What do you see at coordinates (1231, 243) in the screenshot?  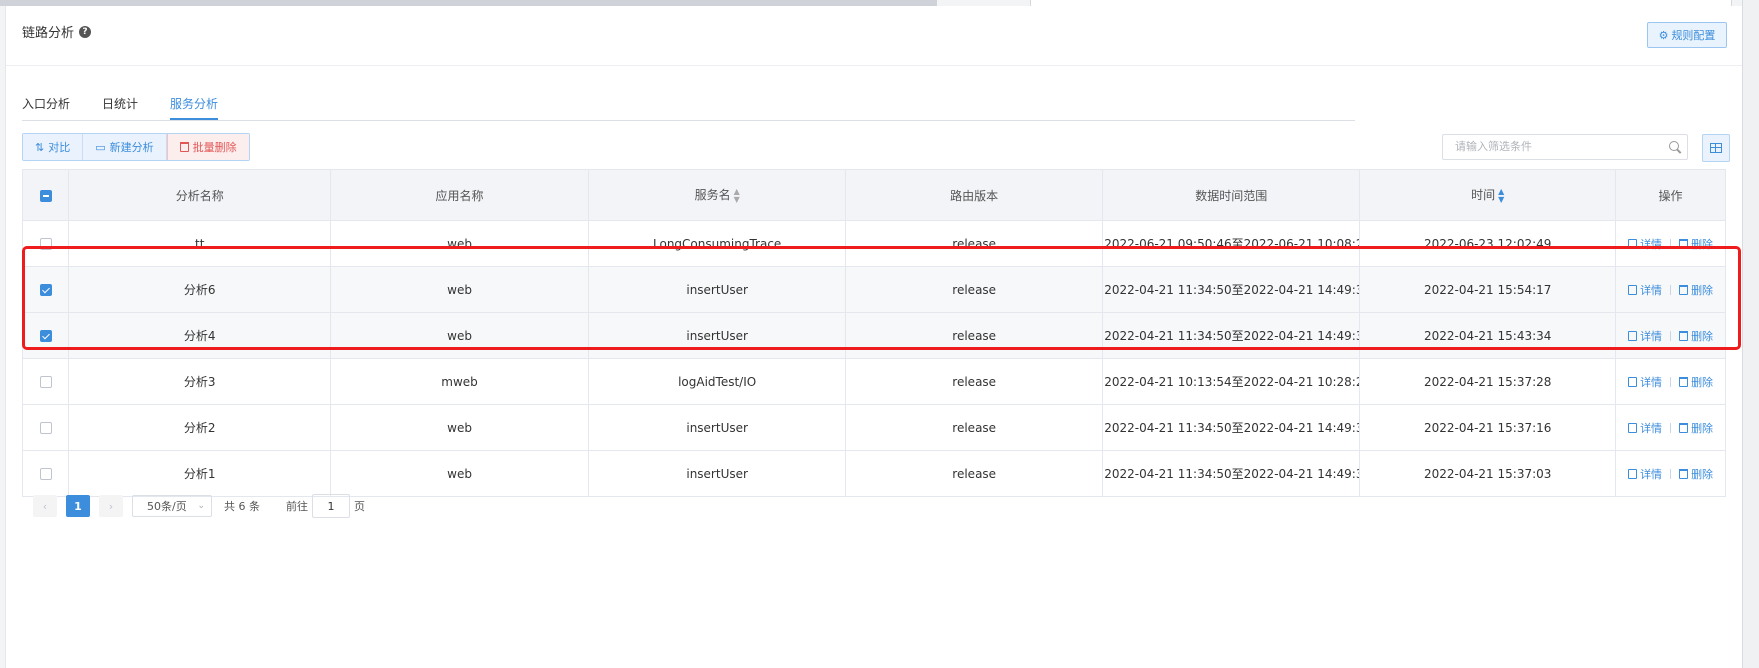 I see `cell-range: 2022-06-21 09:50:46至2022-06-21 10:08:29` at bounding box center [1231, 243].